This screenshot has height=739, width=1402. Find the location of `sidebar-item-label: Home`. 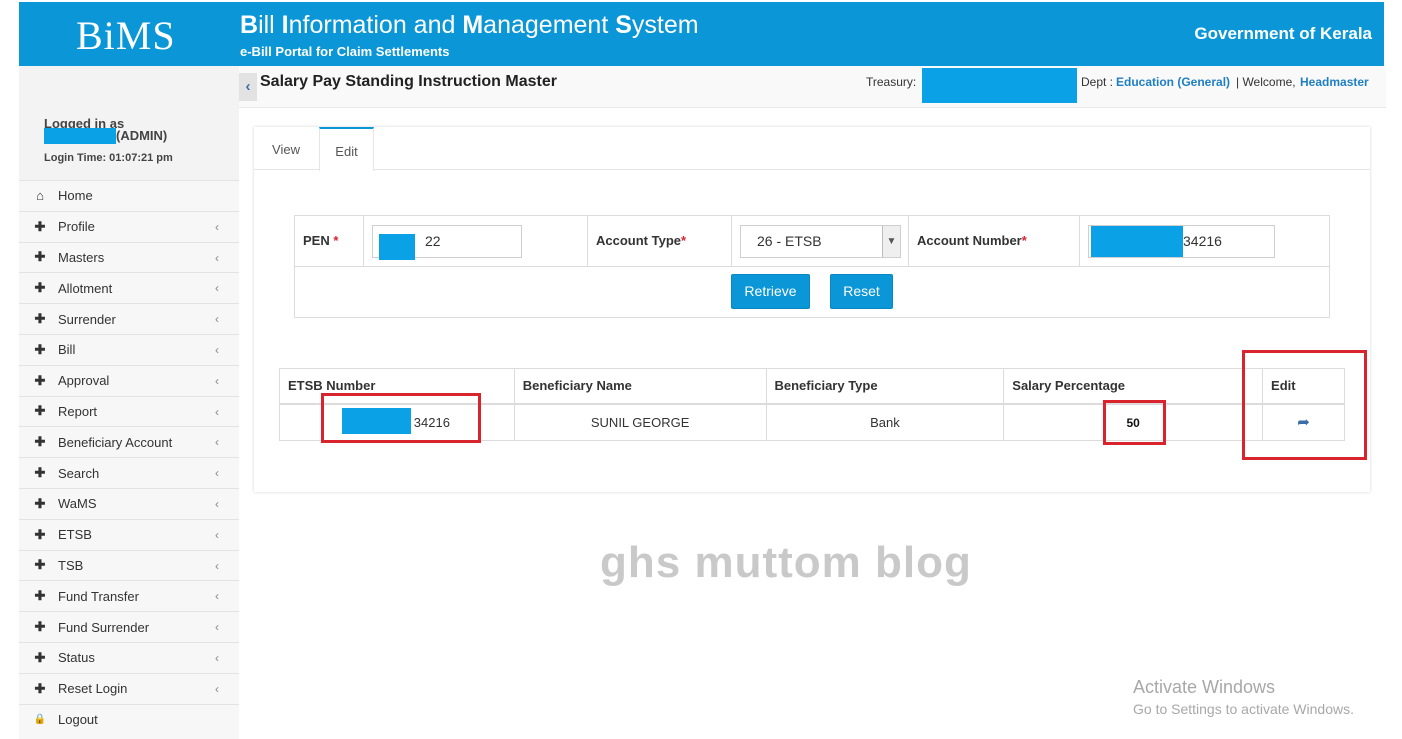

sidebar-item-label: Home is located at coordinates (75, 196).